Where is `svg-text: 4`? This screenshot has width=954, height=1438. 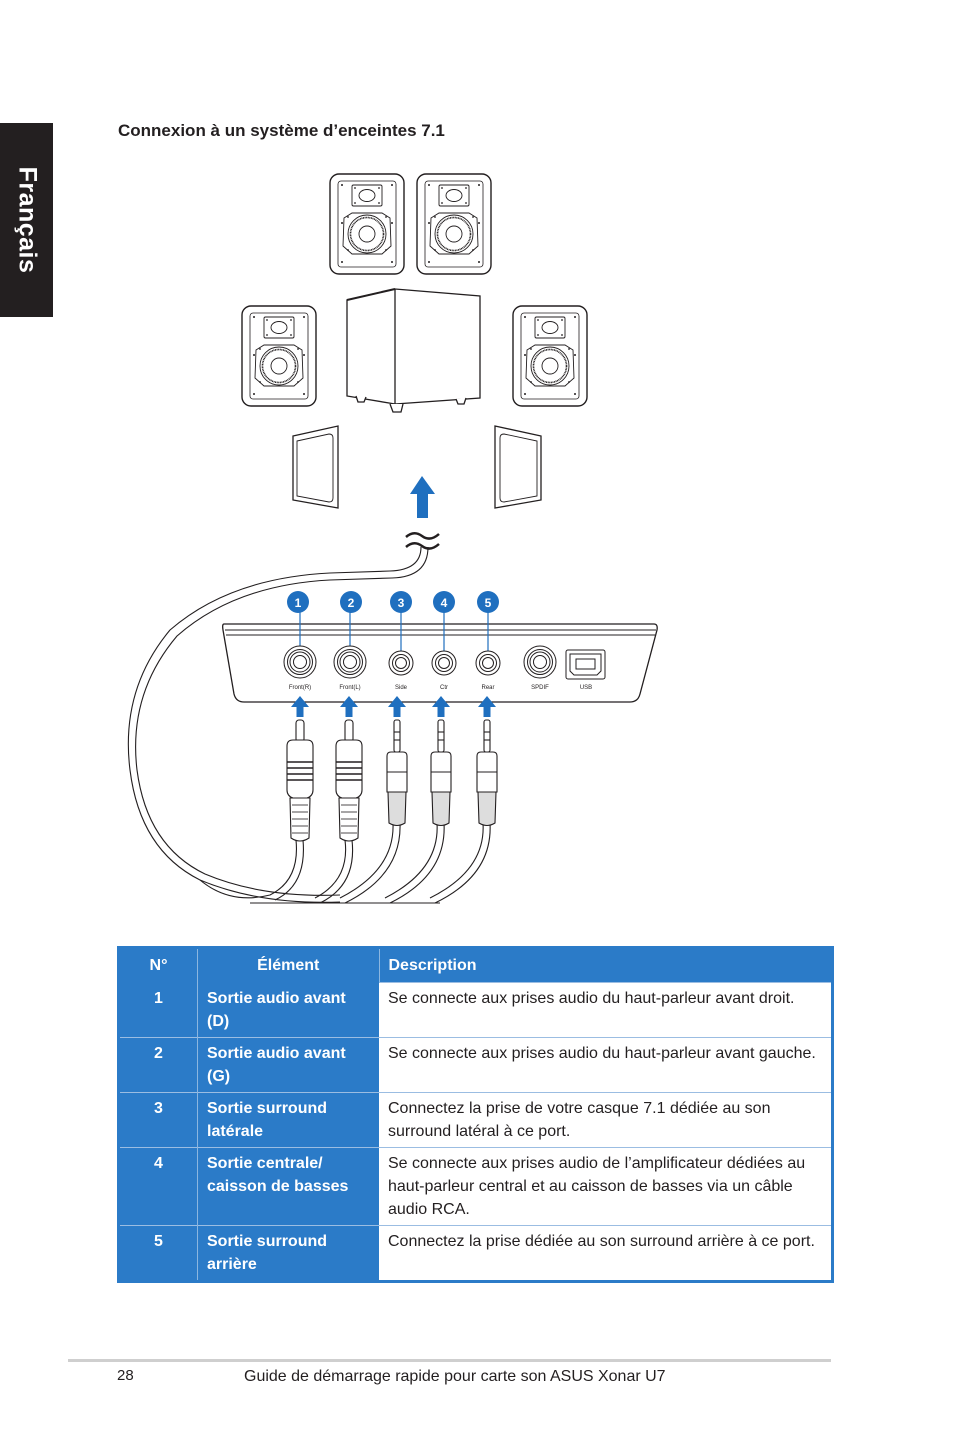 svg-text: 4 is located at coordinates (444, 603).